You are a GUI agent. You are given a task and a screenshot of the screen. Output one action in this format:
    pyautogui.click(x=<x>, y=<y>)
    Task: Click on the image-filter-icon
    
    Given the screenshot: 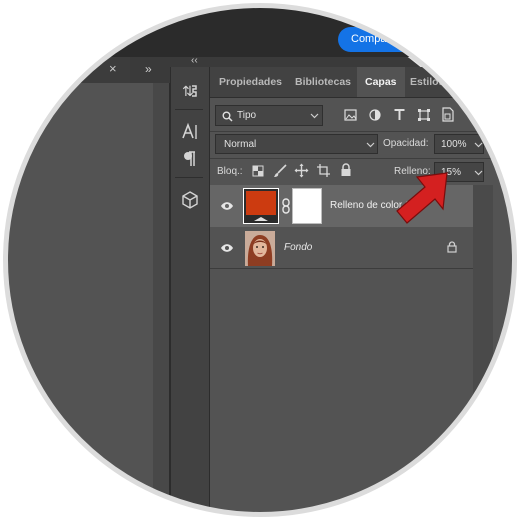 What is the action you would take?
    pyautogui.click(x=350, y=115)
    